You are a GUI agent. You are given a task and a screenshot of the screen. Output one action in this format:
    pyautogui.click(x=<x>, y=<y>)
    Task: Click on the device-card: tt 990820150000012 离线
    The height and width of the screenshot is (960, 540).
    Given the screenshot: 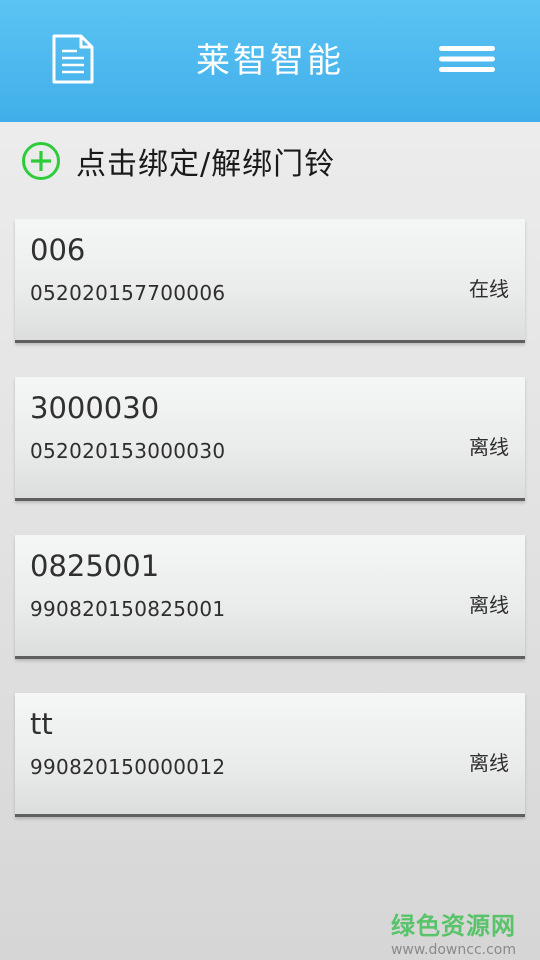 What is the action you would take?
    pyautogui.click(x=270, y=755)
    